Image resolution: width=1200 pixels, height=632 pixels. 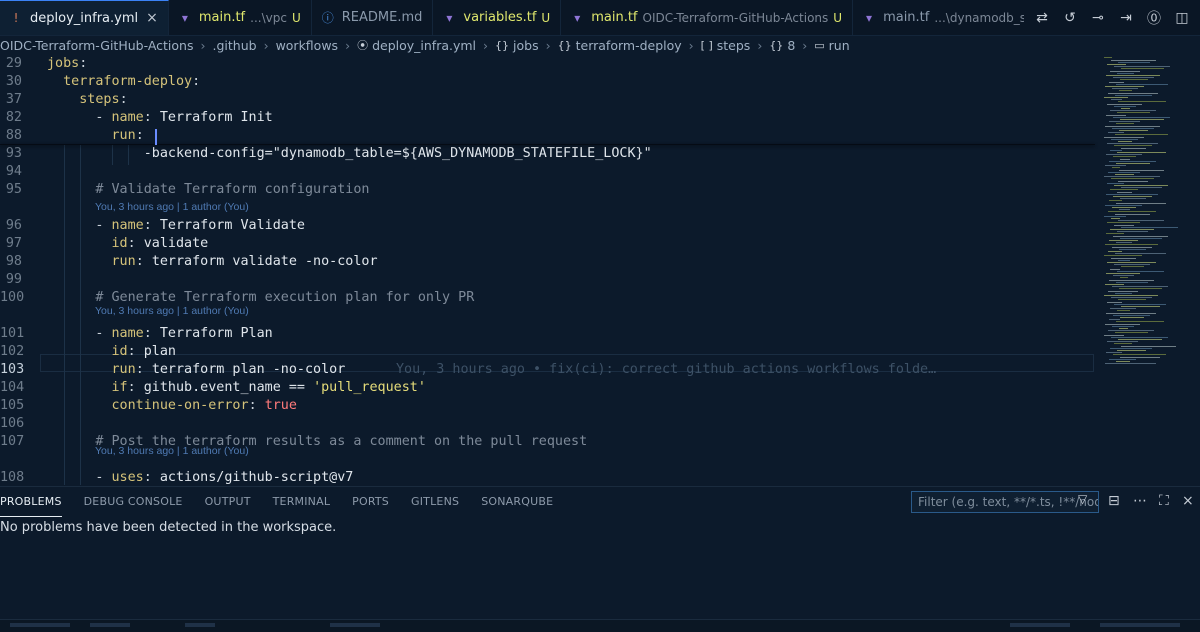 I want to click on code-line: 94, so click(x=547, y=172).